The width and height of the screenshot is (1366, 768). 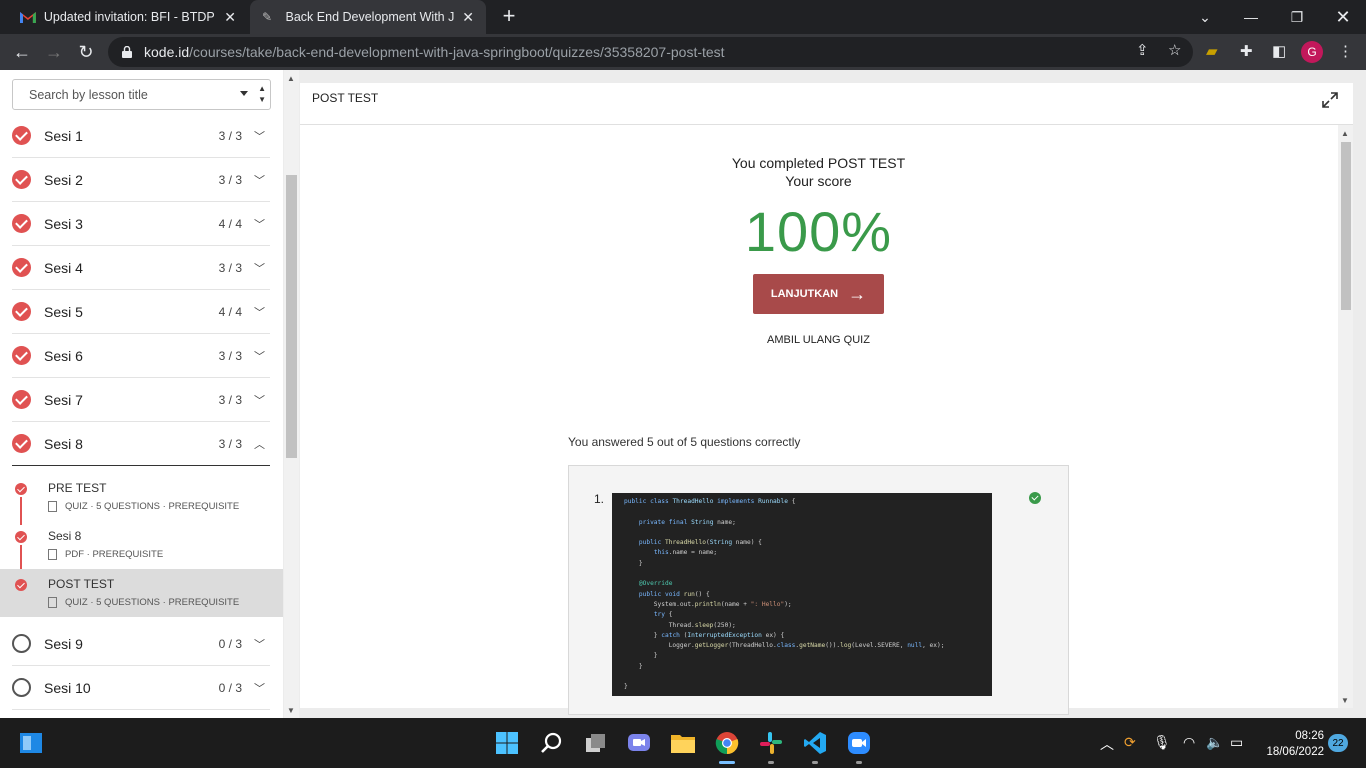 What do you see at coordinates (141, 356) in the screenshot?
I see `session-item: Sesi 6 3 / 3 ﹀` at bounding box center [141, 356].